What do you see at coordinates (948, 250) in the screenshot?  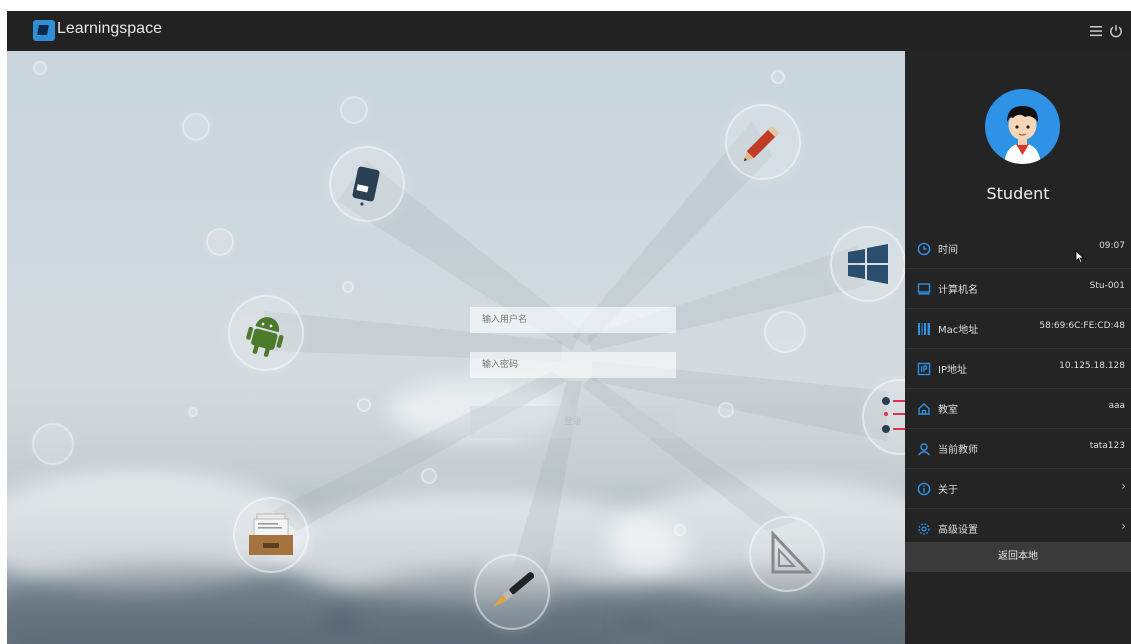 I see `info-label: 时间` at bounding box center [948, 250].